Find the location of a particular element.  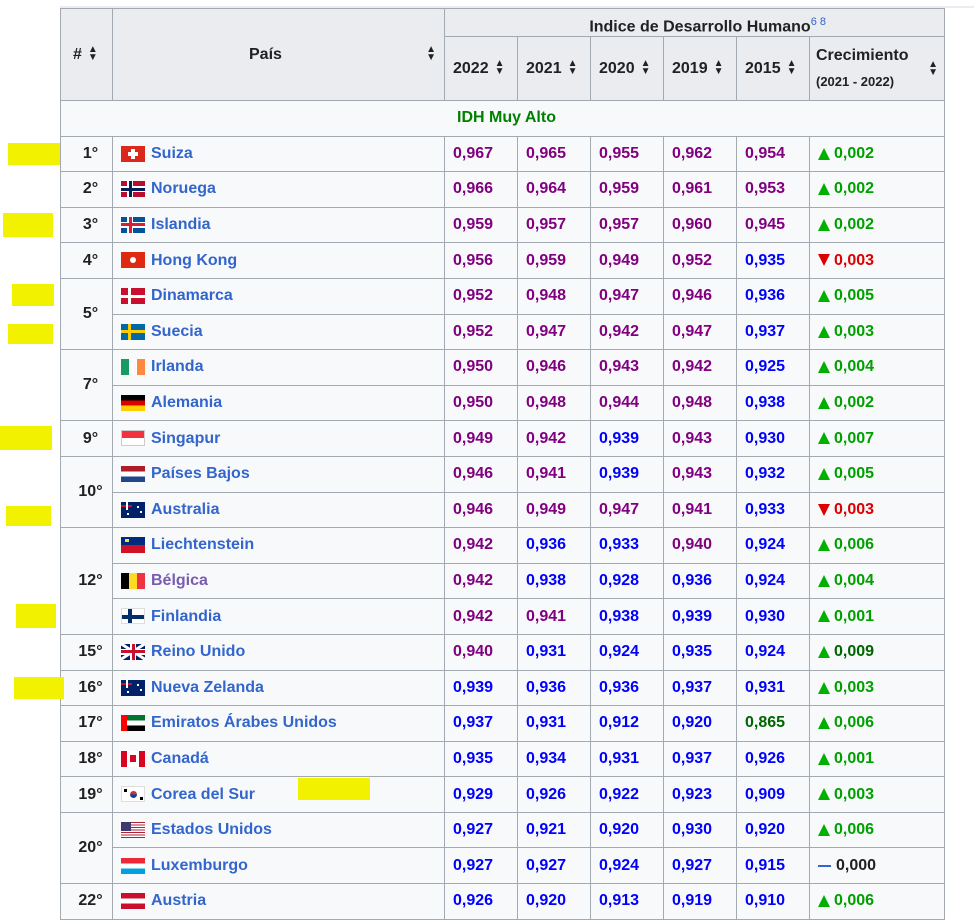

country-link: Suiza is located at coordinates (172, 153).